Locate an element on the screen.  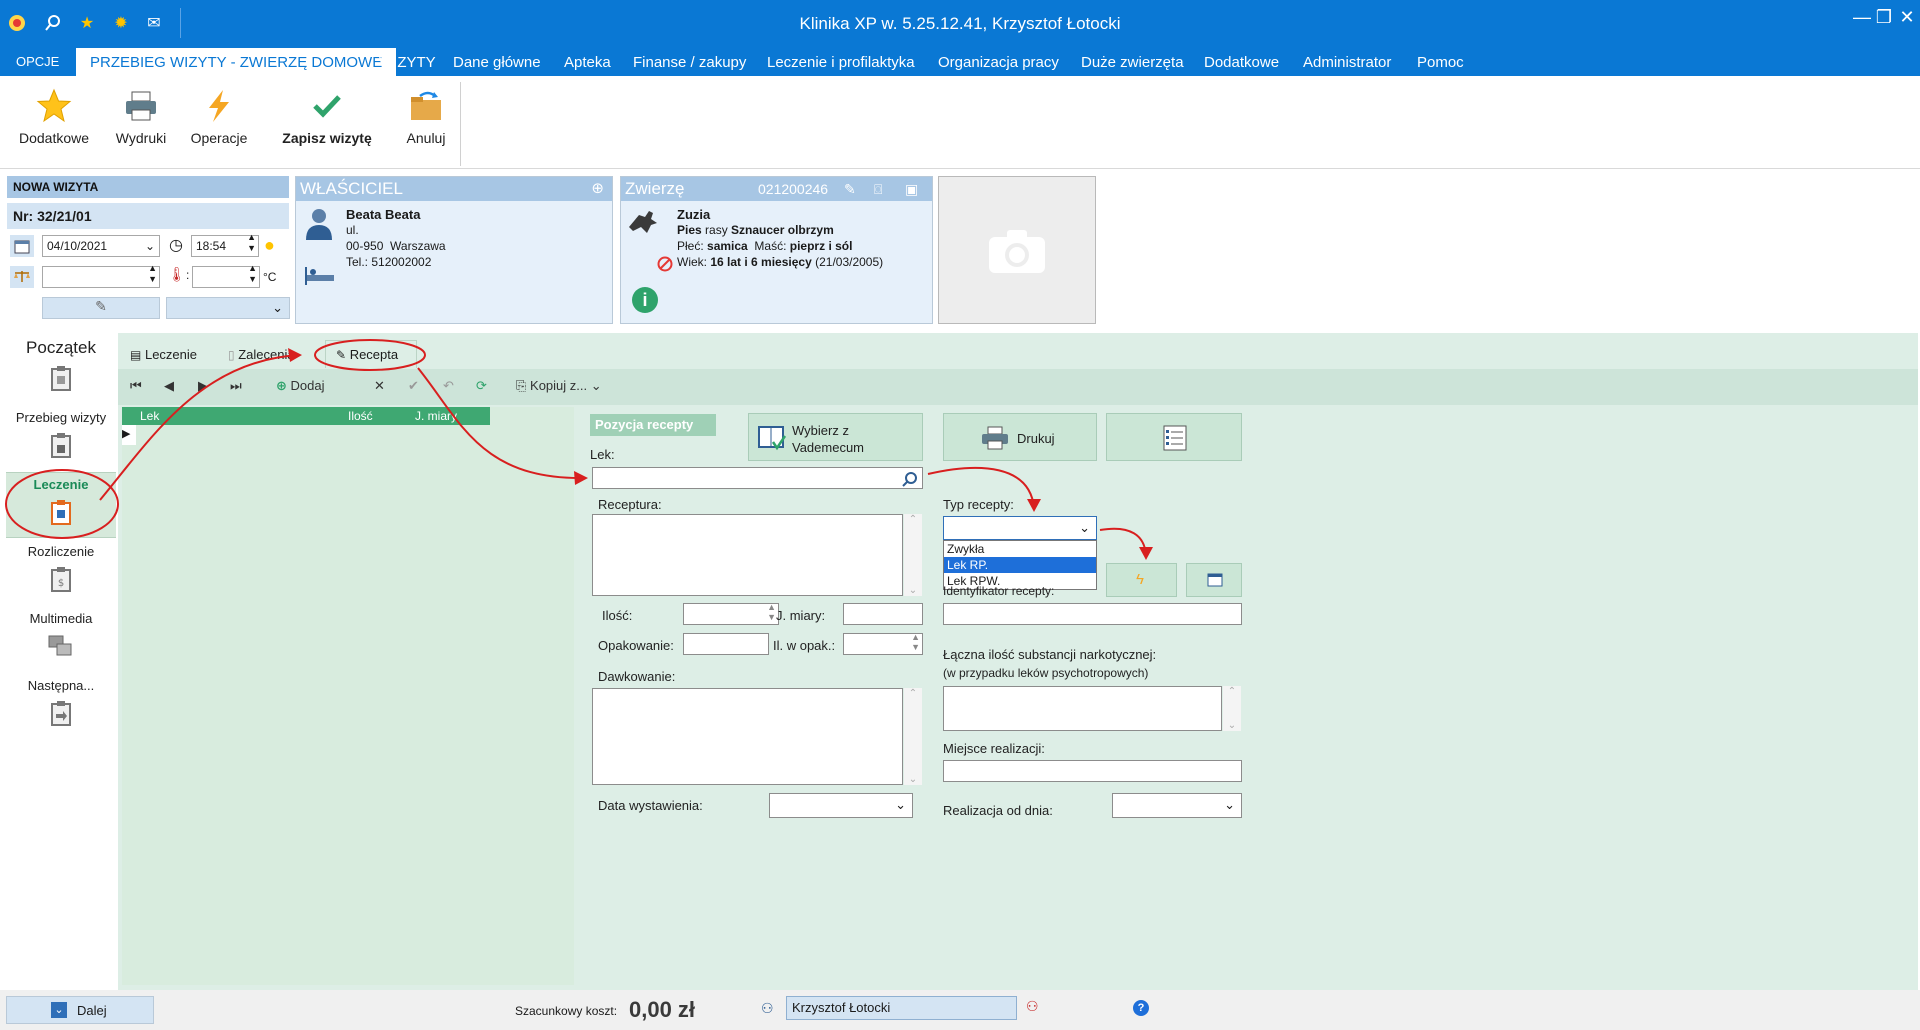
typ-option-zwykla: Zwykła is located at coordinates (1020, 549).